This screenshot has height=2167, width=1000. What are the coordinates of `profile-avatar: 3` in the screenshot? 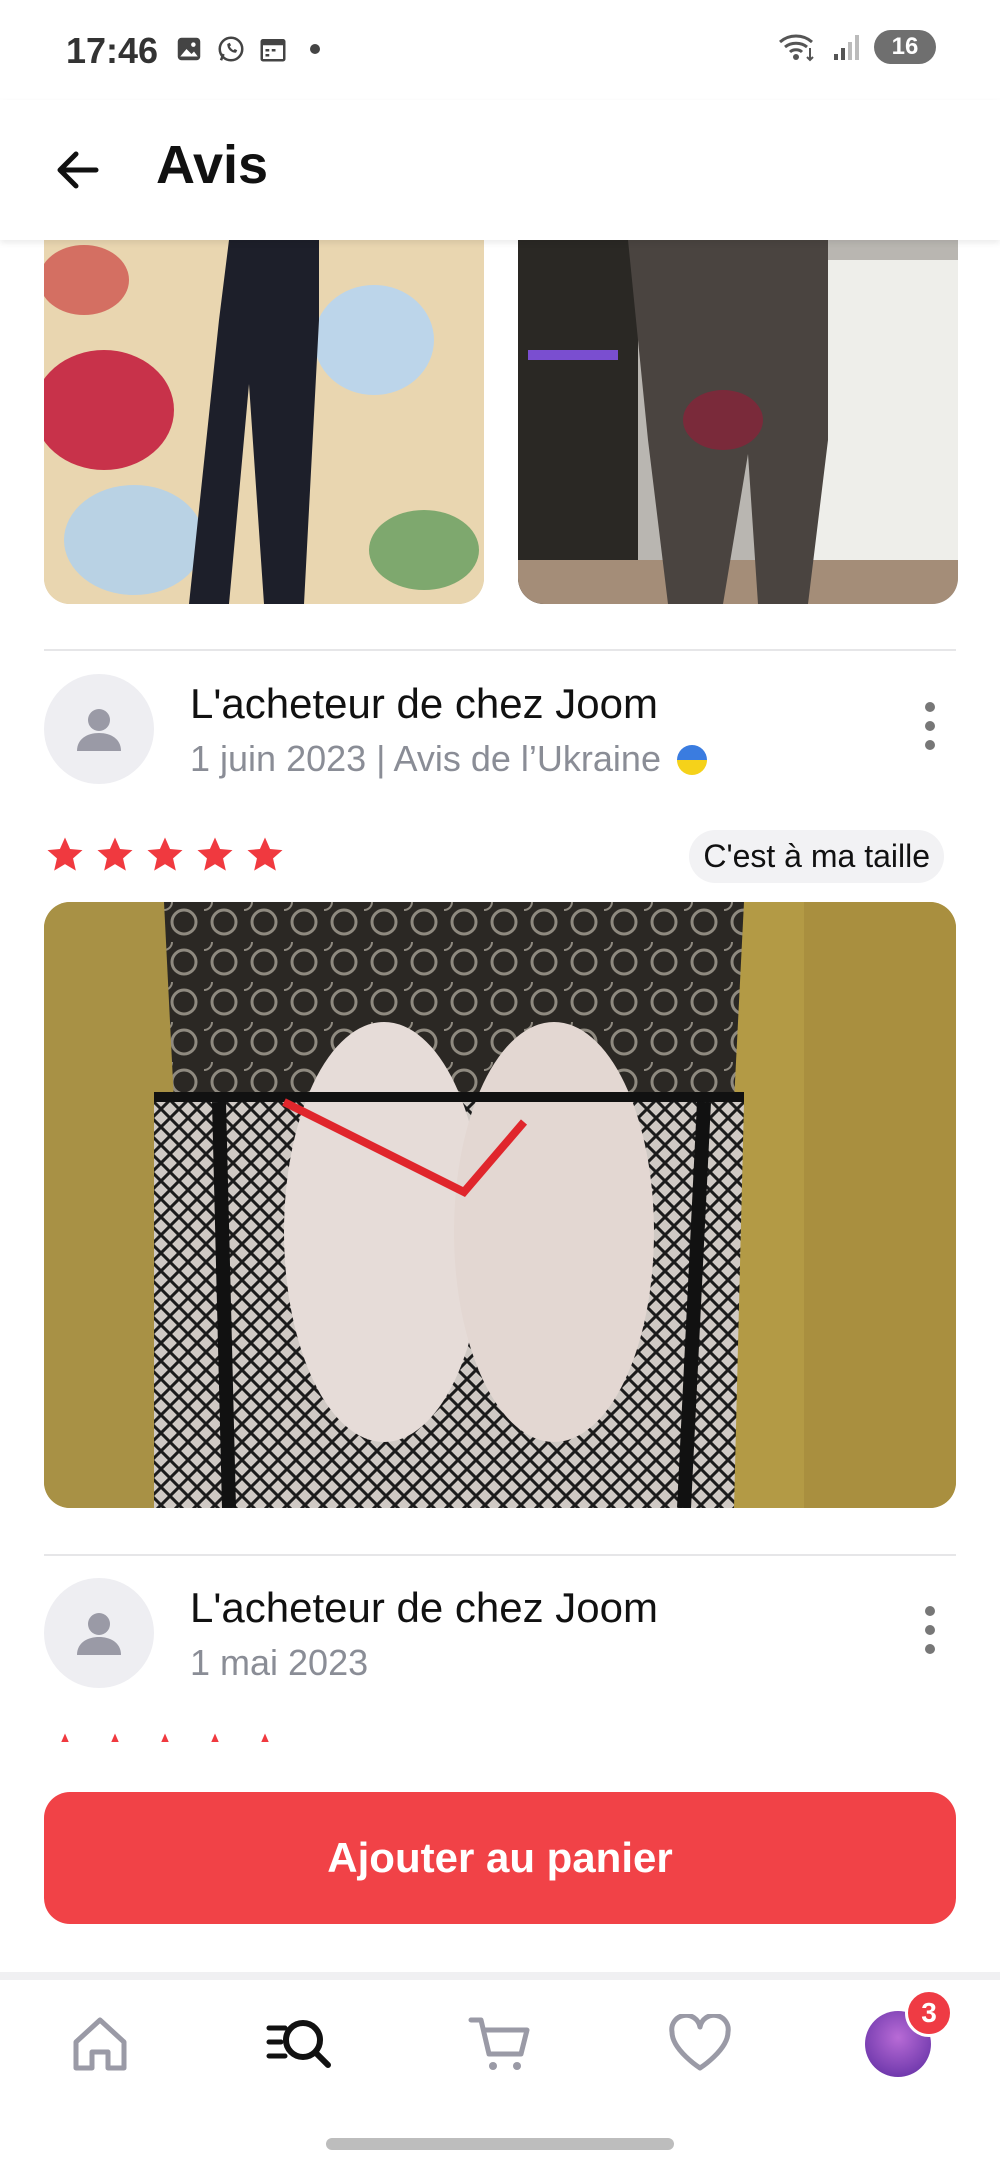 It's located at (909, 2033).